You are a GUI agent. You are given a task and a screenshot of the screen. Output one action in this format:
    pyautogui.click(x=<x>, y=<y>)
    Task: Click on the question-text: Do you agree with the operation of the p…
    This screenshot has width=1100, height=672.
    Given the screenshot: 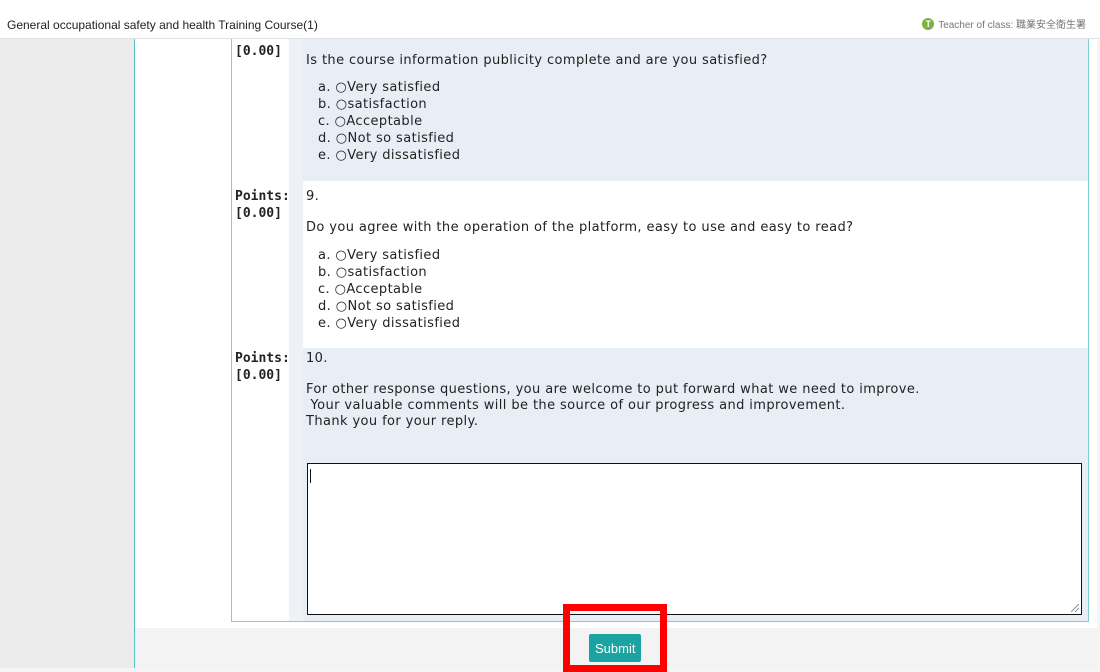 What is the action you would take?
    pyautogui.click(x=580, y=227)
    